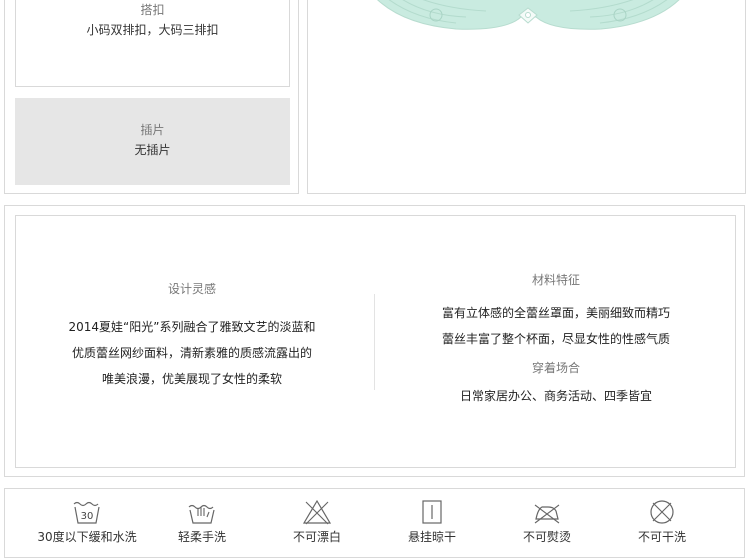  Describe the element at coordinates (316, 537) in the screenshot. I see `care-label: 不可漂白` at that location.